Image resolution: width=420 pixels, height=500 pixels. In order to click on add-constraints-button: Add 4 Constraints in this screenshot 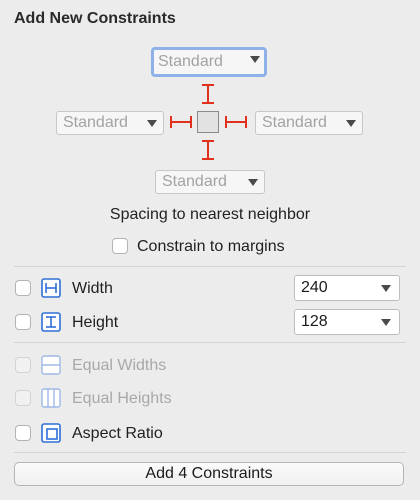, I will do `click(209, 474)`.